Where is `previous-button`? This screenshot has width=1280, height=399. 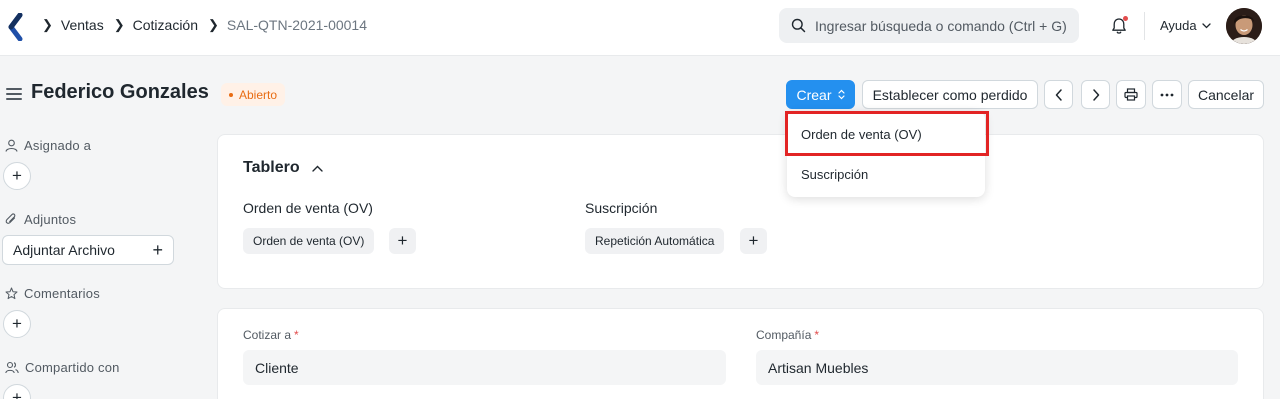
previous-button is located at coordinates (1058, 94).